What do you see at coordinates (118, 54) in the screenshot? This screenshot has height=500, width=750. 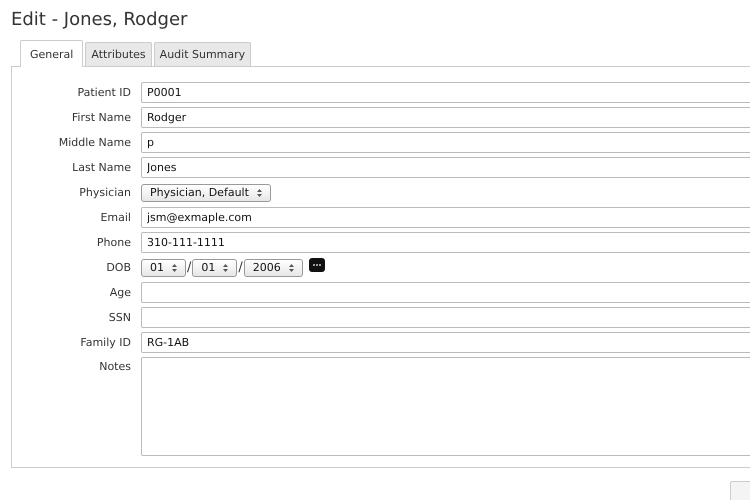 I see `tab: Attributes` at bounding box center [118, 54].